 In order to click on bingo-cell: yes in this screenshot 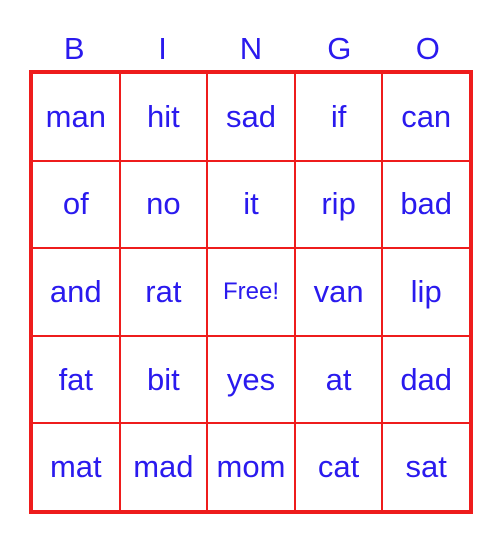, I will do `click(251, 379)`.